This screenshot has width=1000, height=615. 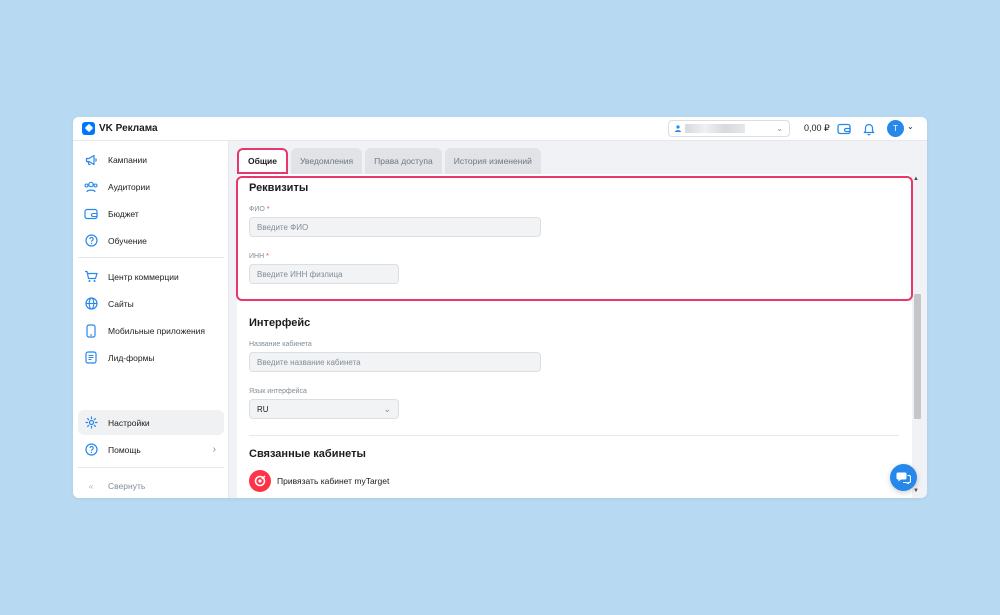 I want to click on bell-icon, so click(x=869, y=129).